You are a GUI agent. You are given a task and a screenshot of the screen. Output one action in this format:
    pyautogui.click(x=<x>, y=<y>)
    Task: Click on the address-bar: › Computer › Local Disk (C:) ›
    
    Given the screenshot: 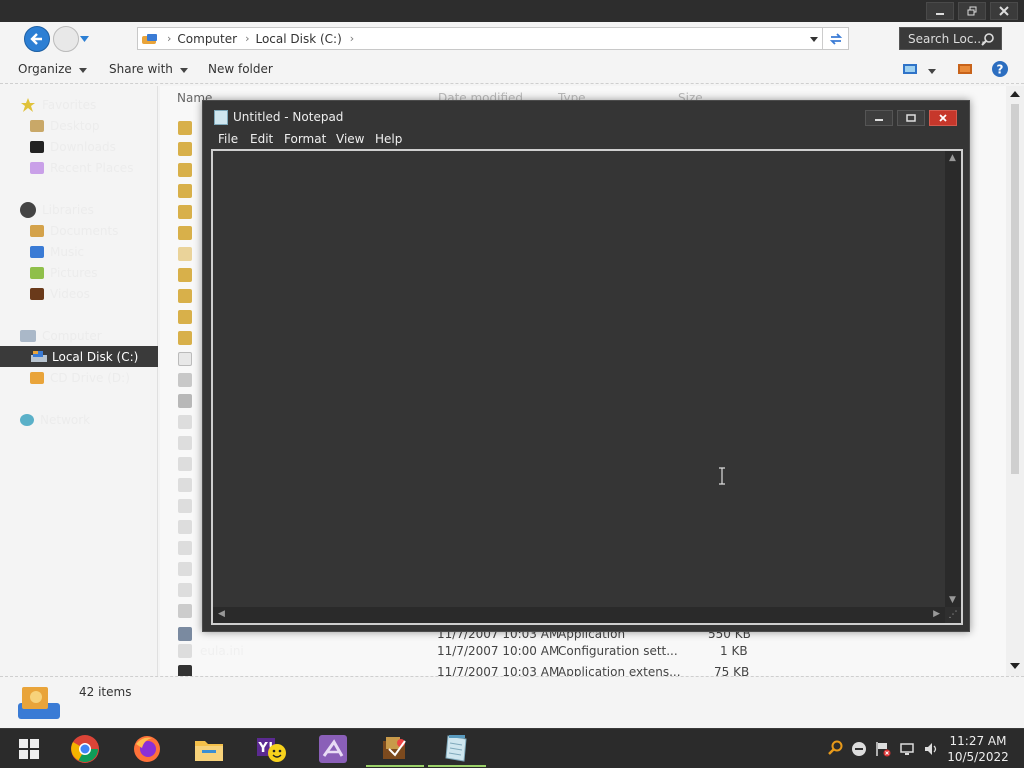 What is the action you would take?
    pyautogui.click(x=493, y=38)
    